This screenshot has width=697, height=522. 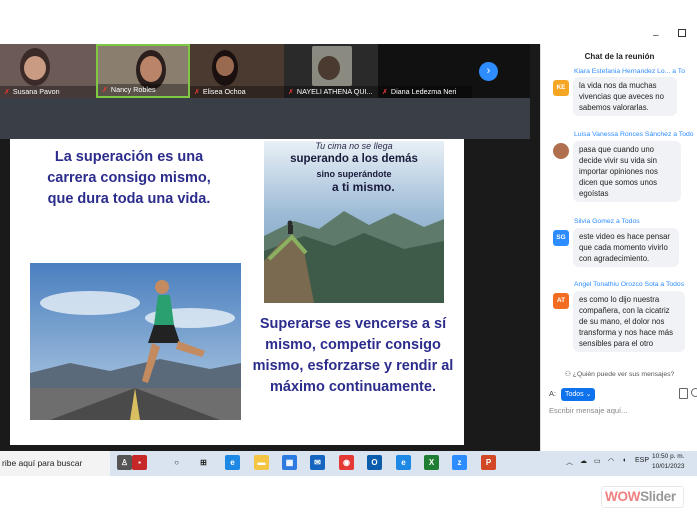 I want to click on participant-tile-active: ✗ Nancy Robles, so click(x=143, y=71).